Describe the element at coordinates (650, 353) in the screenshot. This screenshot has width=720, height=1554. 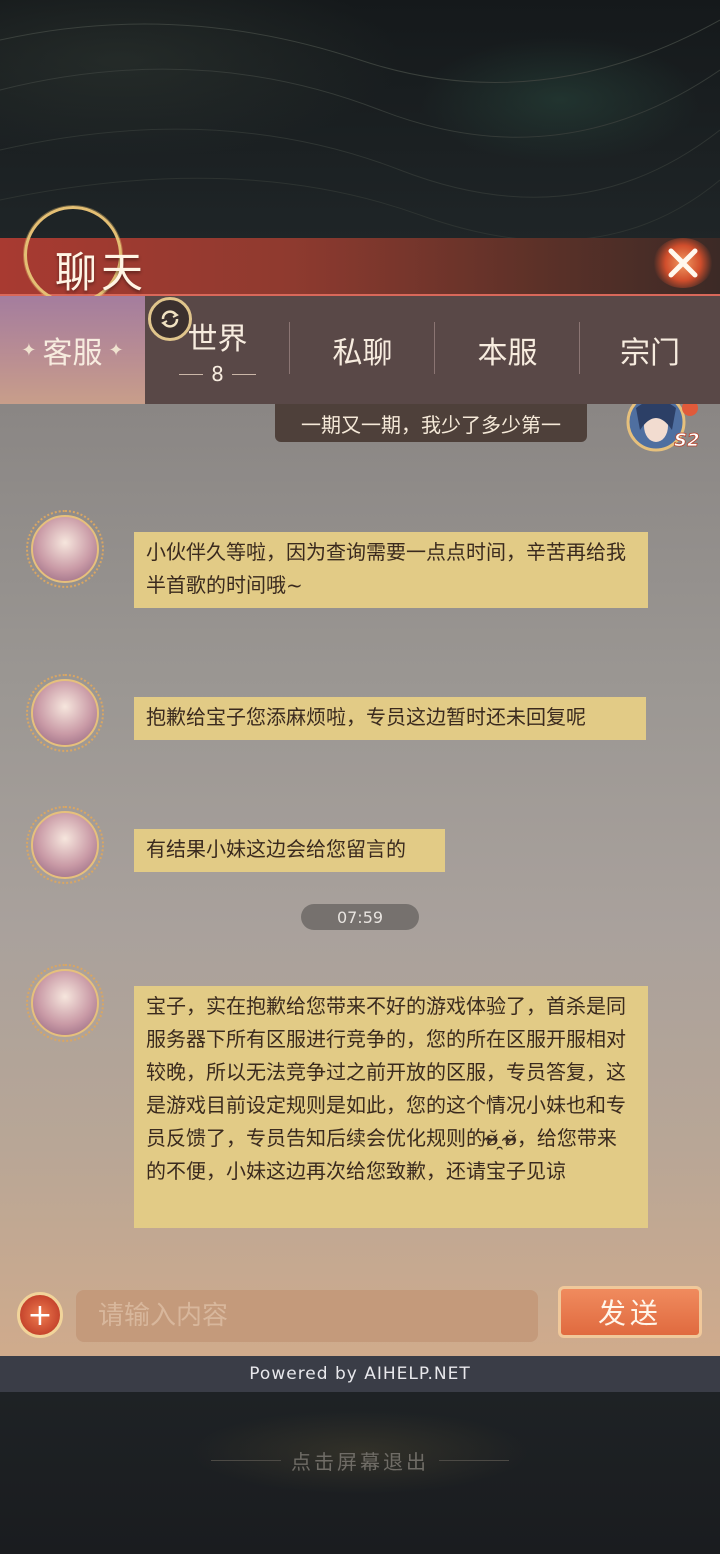
I see `tab-label: 宗门` at that location.